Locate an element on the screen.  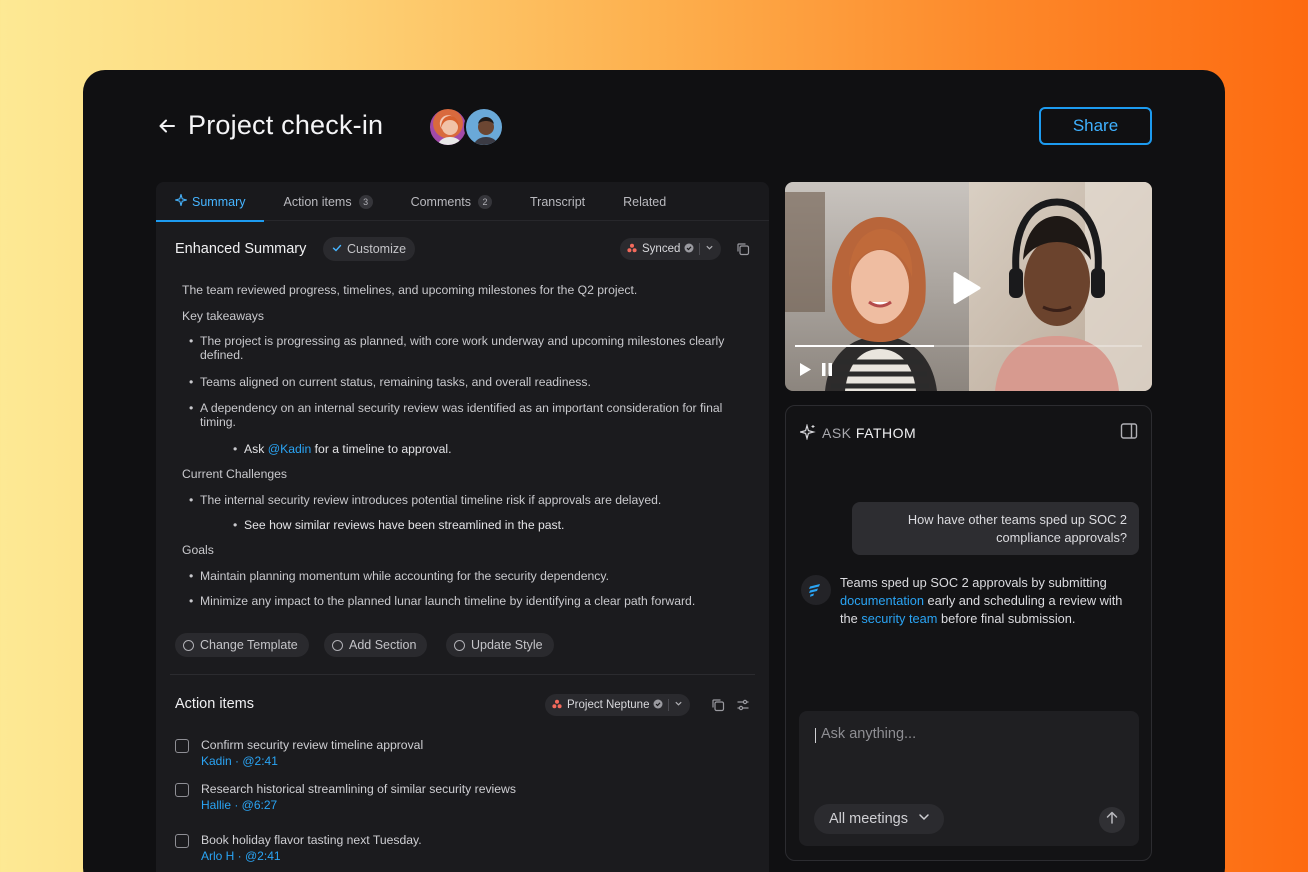
tab-related: Related is located at coordinates (644, 201).